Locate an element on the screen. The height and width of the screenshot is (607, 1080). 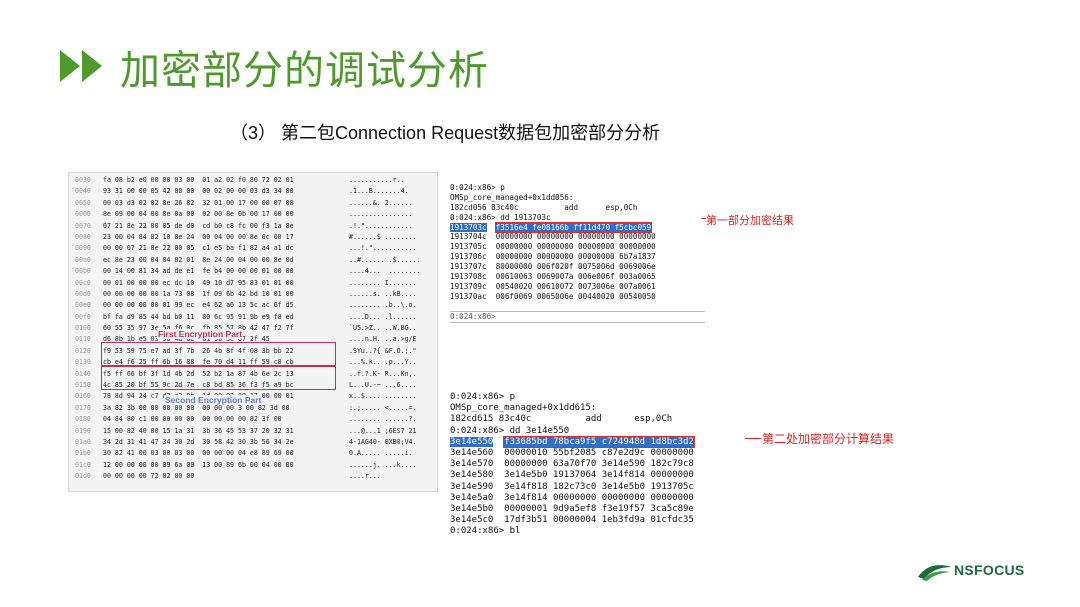
hex-ascii: :.;..... <.....=. is located at coordinates (383, 407).